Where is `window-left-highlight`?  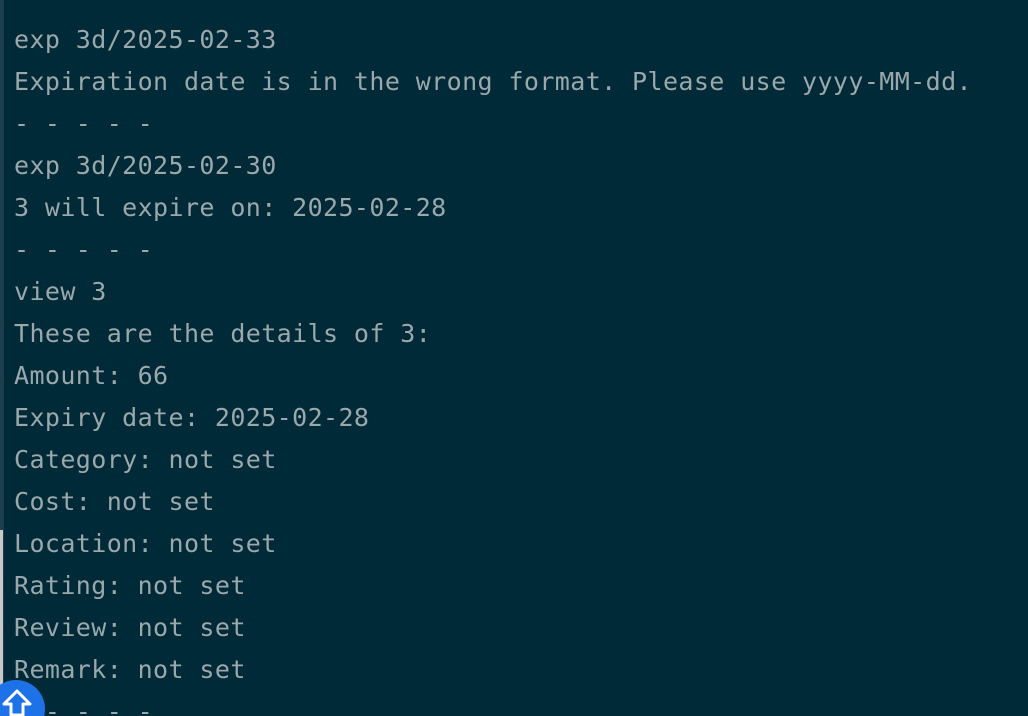
window-left-highlight is located at coordinates (1, 610).